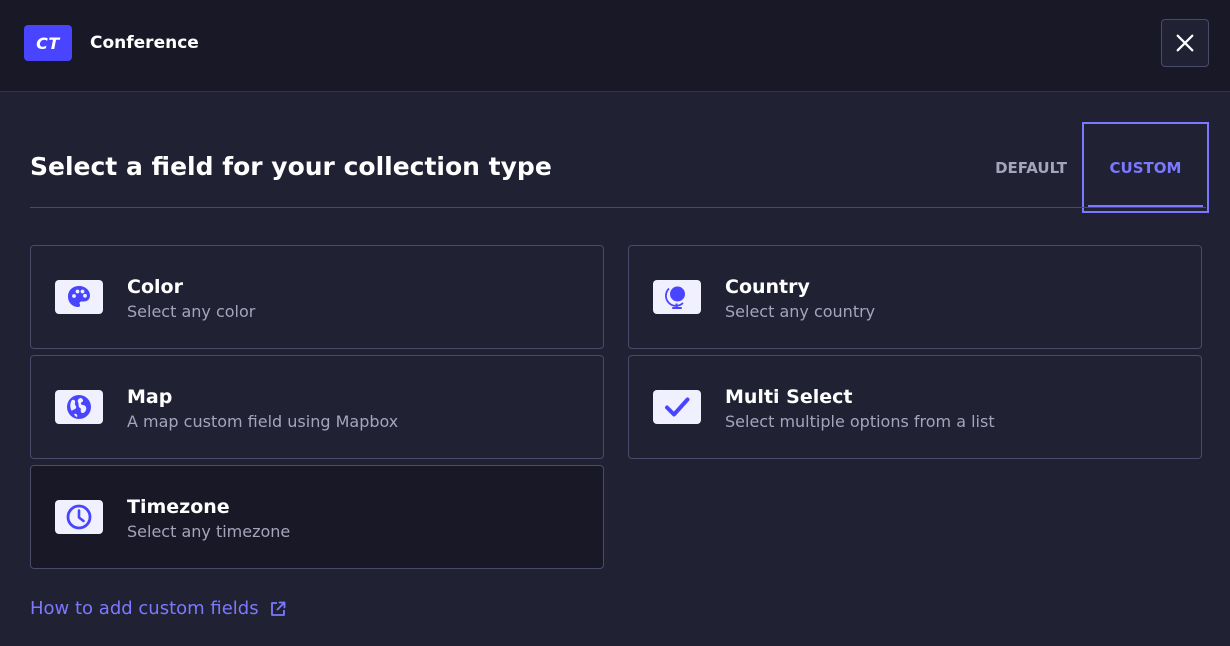 This screenshot has height=646, width=1230. Describe the element at coordinates (178, 507) in the screenshot. I see `field-title: Timezone` at that location.